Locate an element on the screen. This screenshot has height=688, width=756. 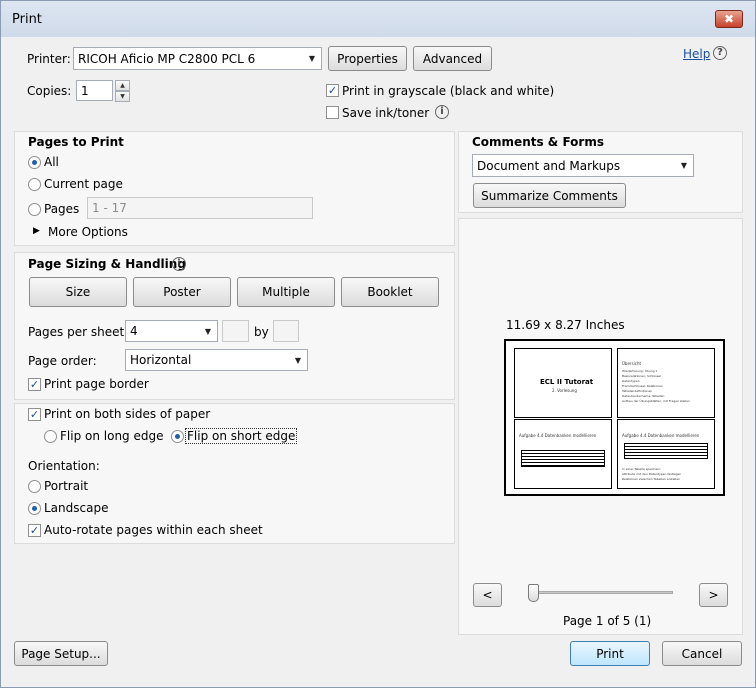
page-order-select: Horizontal ▼ is located at coordinates (216, 360).